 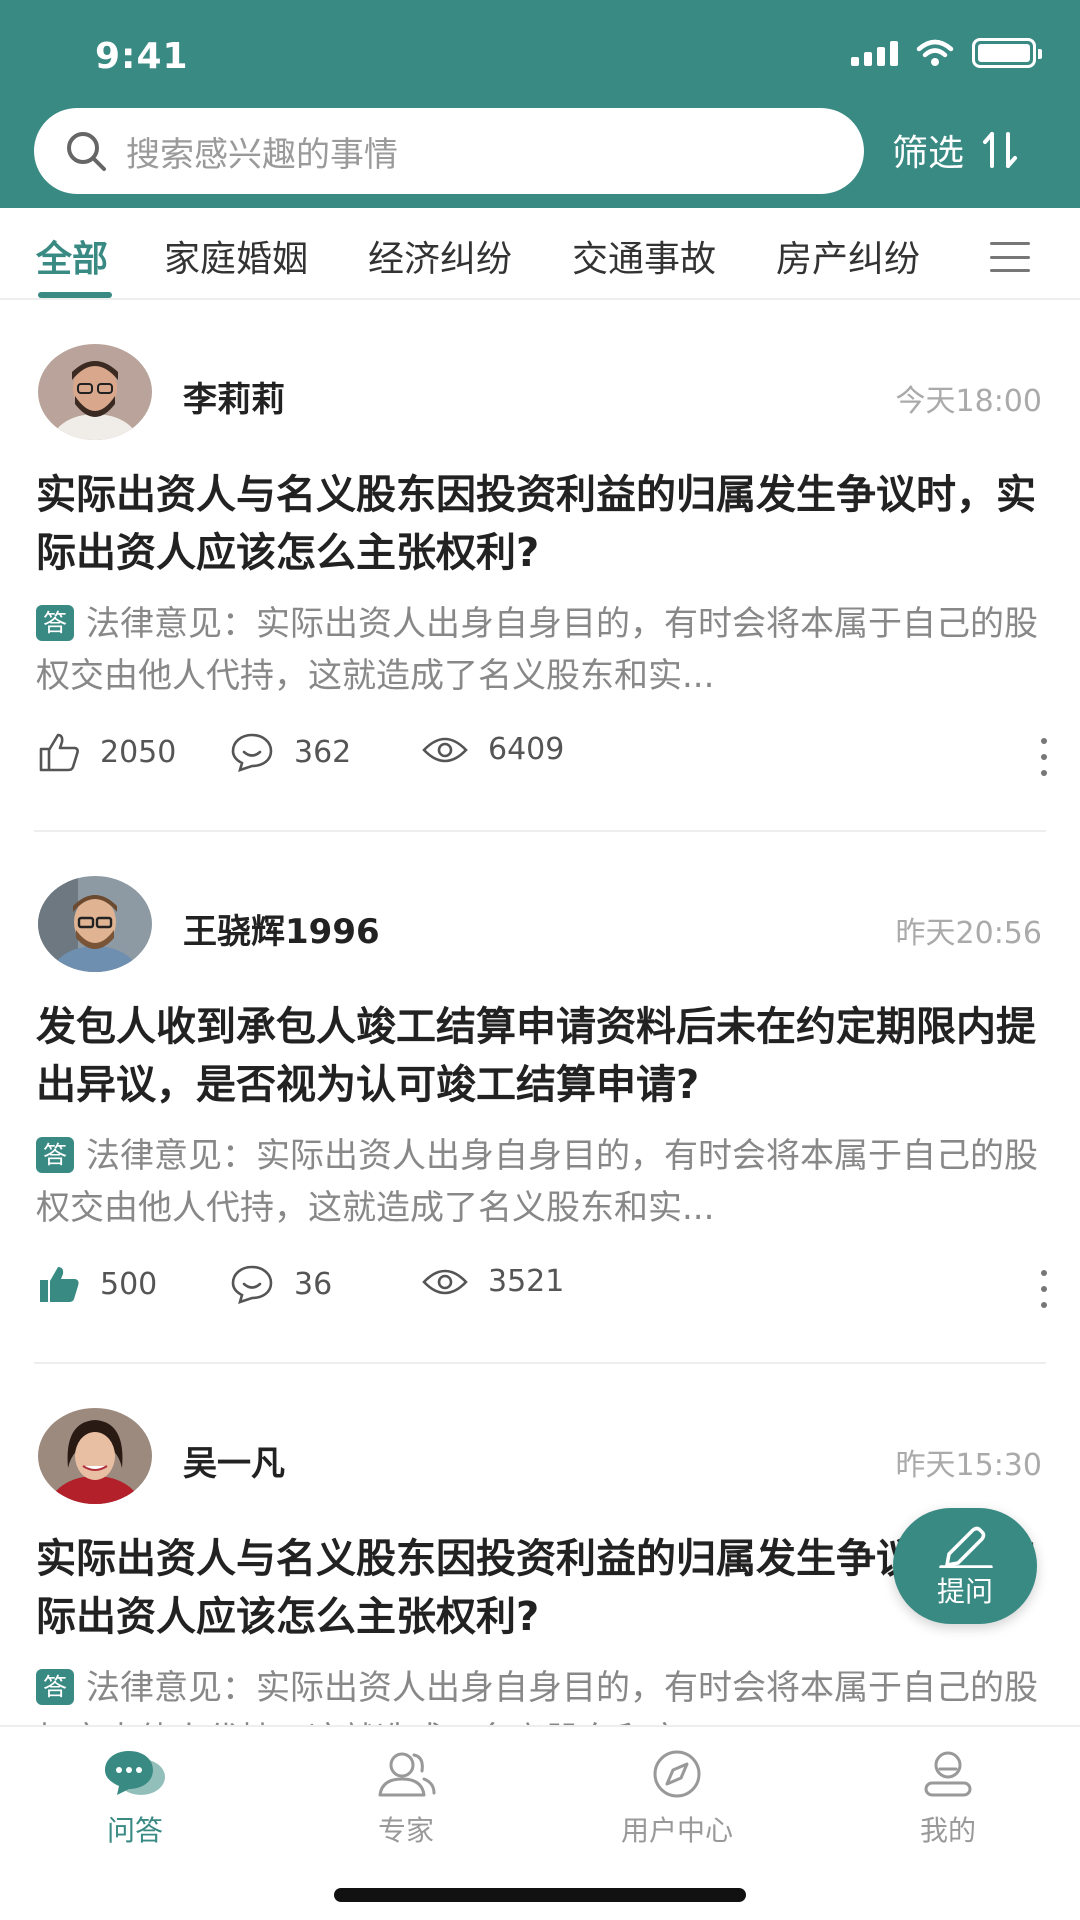 I want to click on search-placeholder: 搜索感兴趣的事情, so click(x=262, y=154).